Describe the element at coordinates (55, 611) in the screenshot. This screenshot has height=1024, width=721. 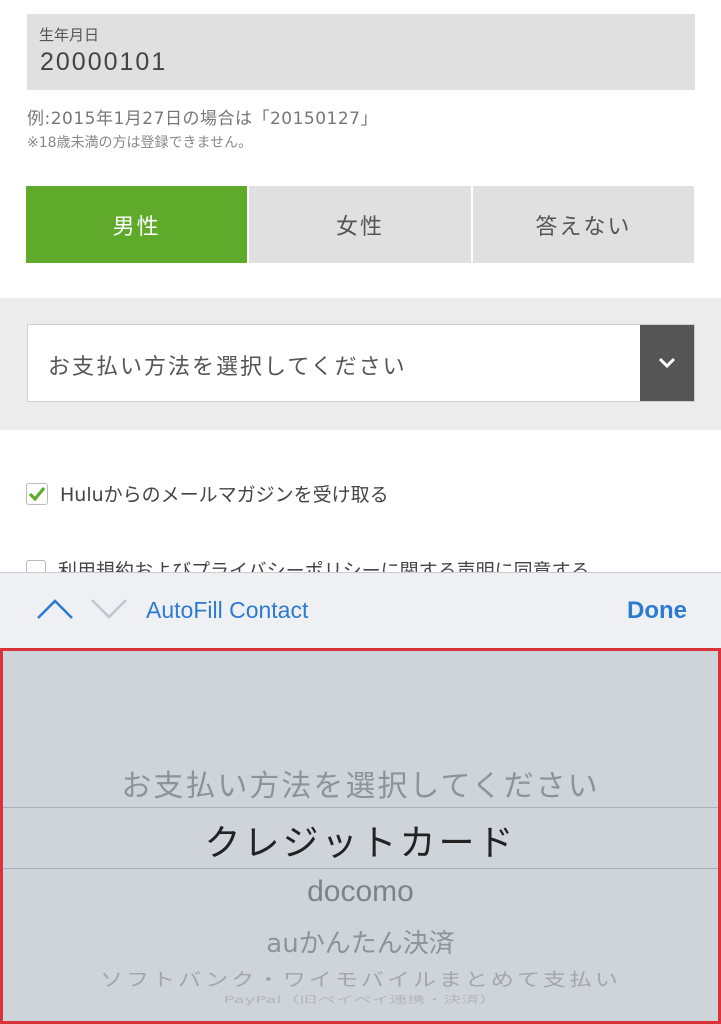
I see `chevron-up-icon` at that location.